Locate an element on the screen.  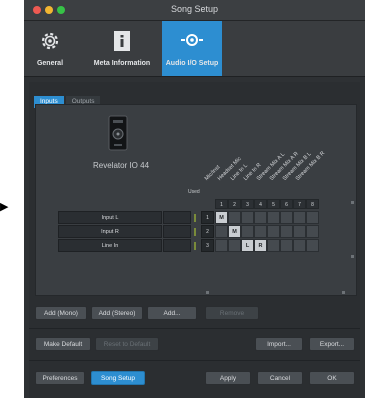
scroll-up-icon is located at coordinates (352, 202).